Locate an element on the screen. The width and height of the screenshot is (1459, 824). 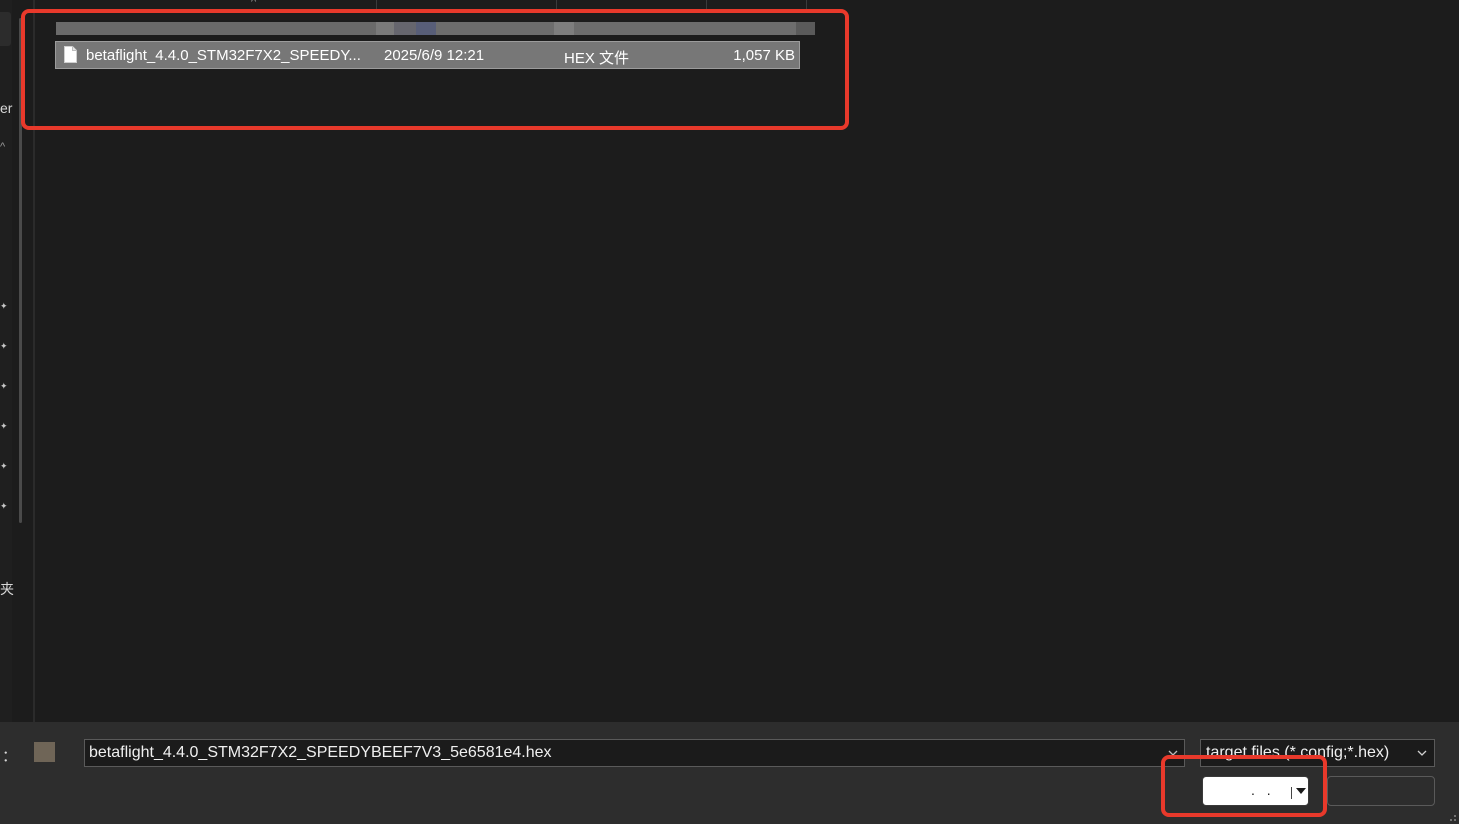
open-button: . . is located at coordinates (1255, 791).